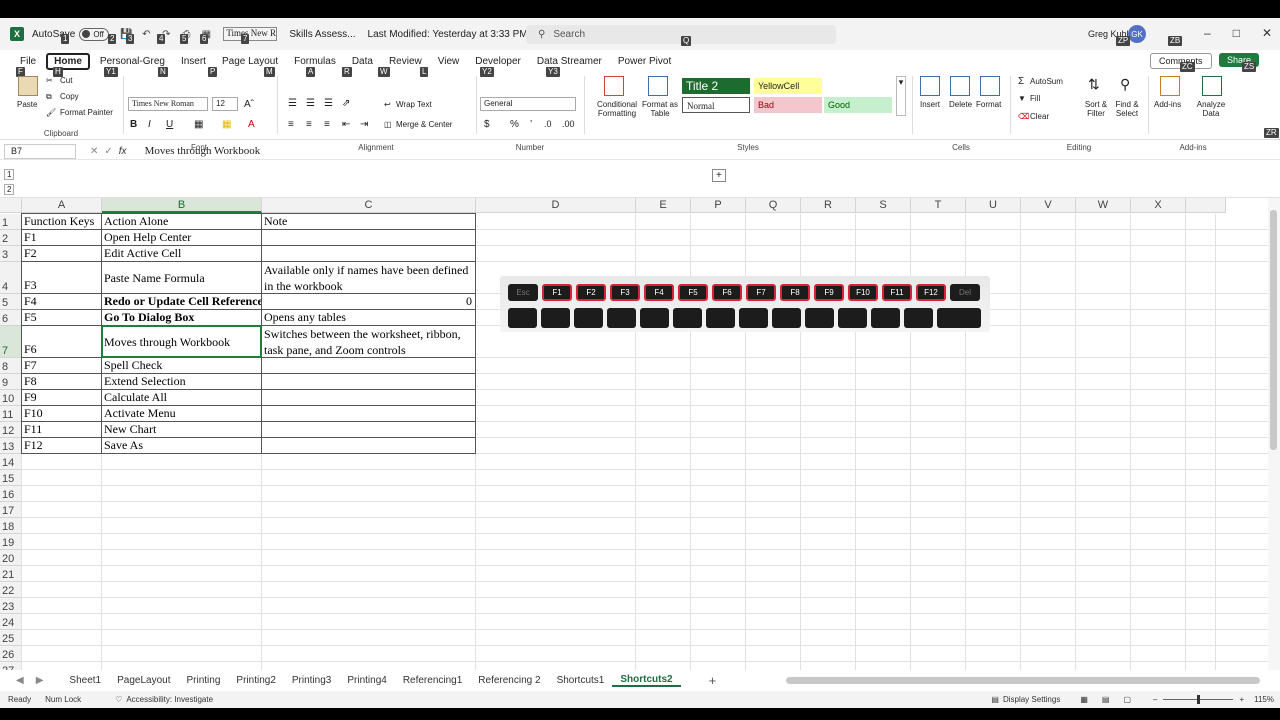 The width and height of the screenshot is (1280, 720). Describe the element at coordinates (1170, 86) in the screenshot. I see `addins-icon` at that location.